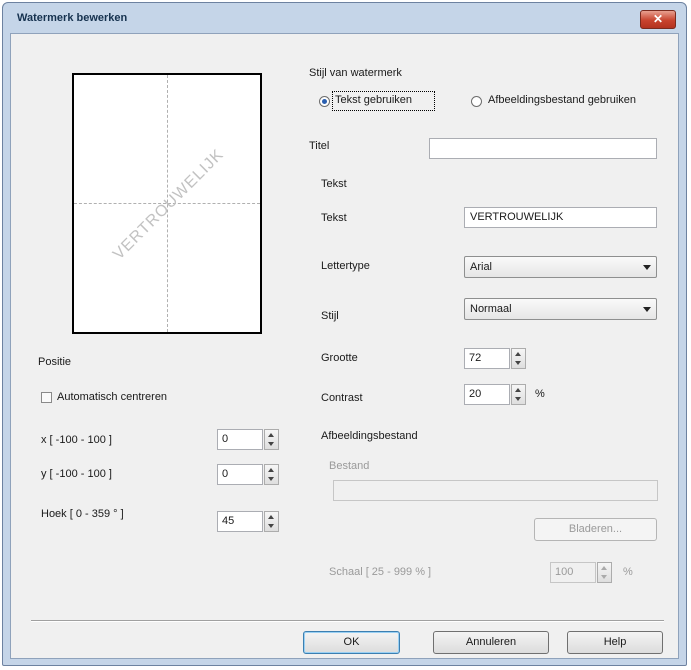 This screenshot has width=691, height=670. I want to click on font-label: Lettertype, so click(345, 266).